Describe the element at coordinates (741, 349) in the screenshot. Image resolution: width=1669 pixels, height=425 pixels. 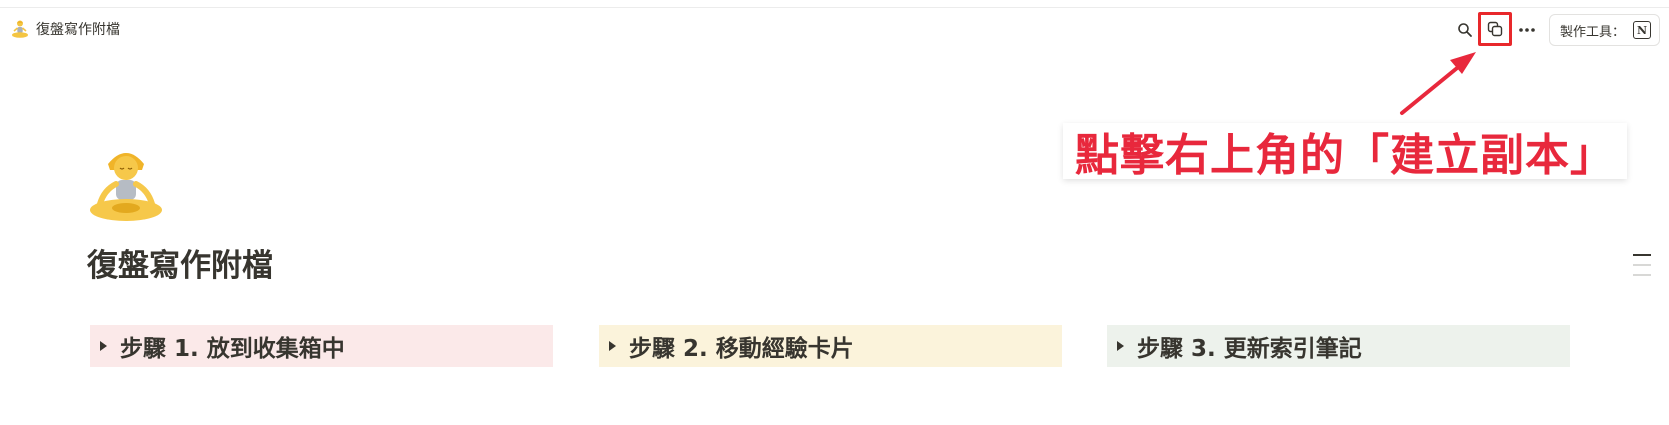
I see `toggle-label: 步驟 2. 移動經驗卡片` at that location.